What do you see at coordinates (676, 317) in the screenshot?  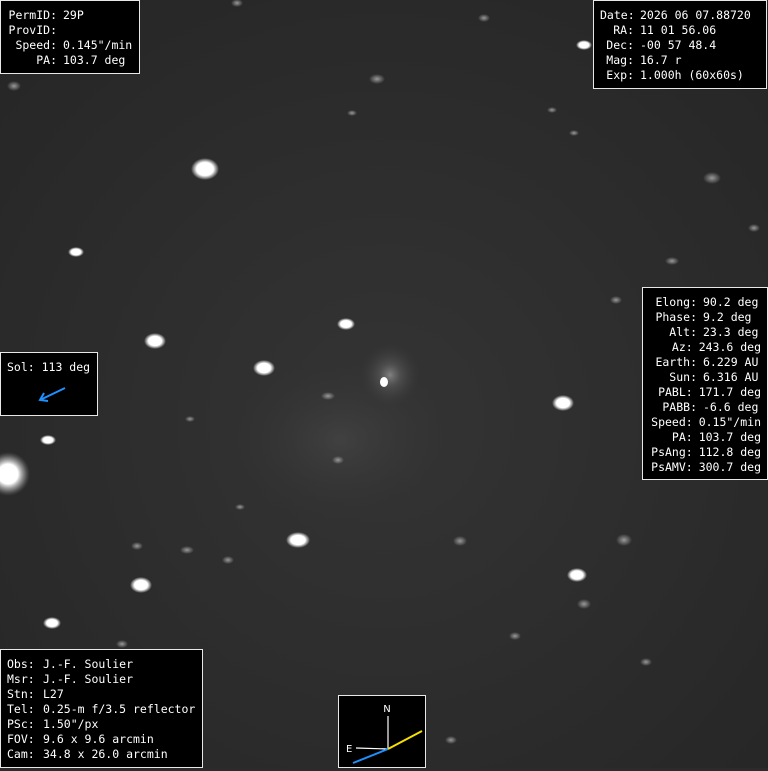 I see `field-label: Phase:` at bounding box center [676, 317].